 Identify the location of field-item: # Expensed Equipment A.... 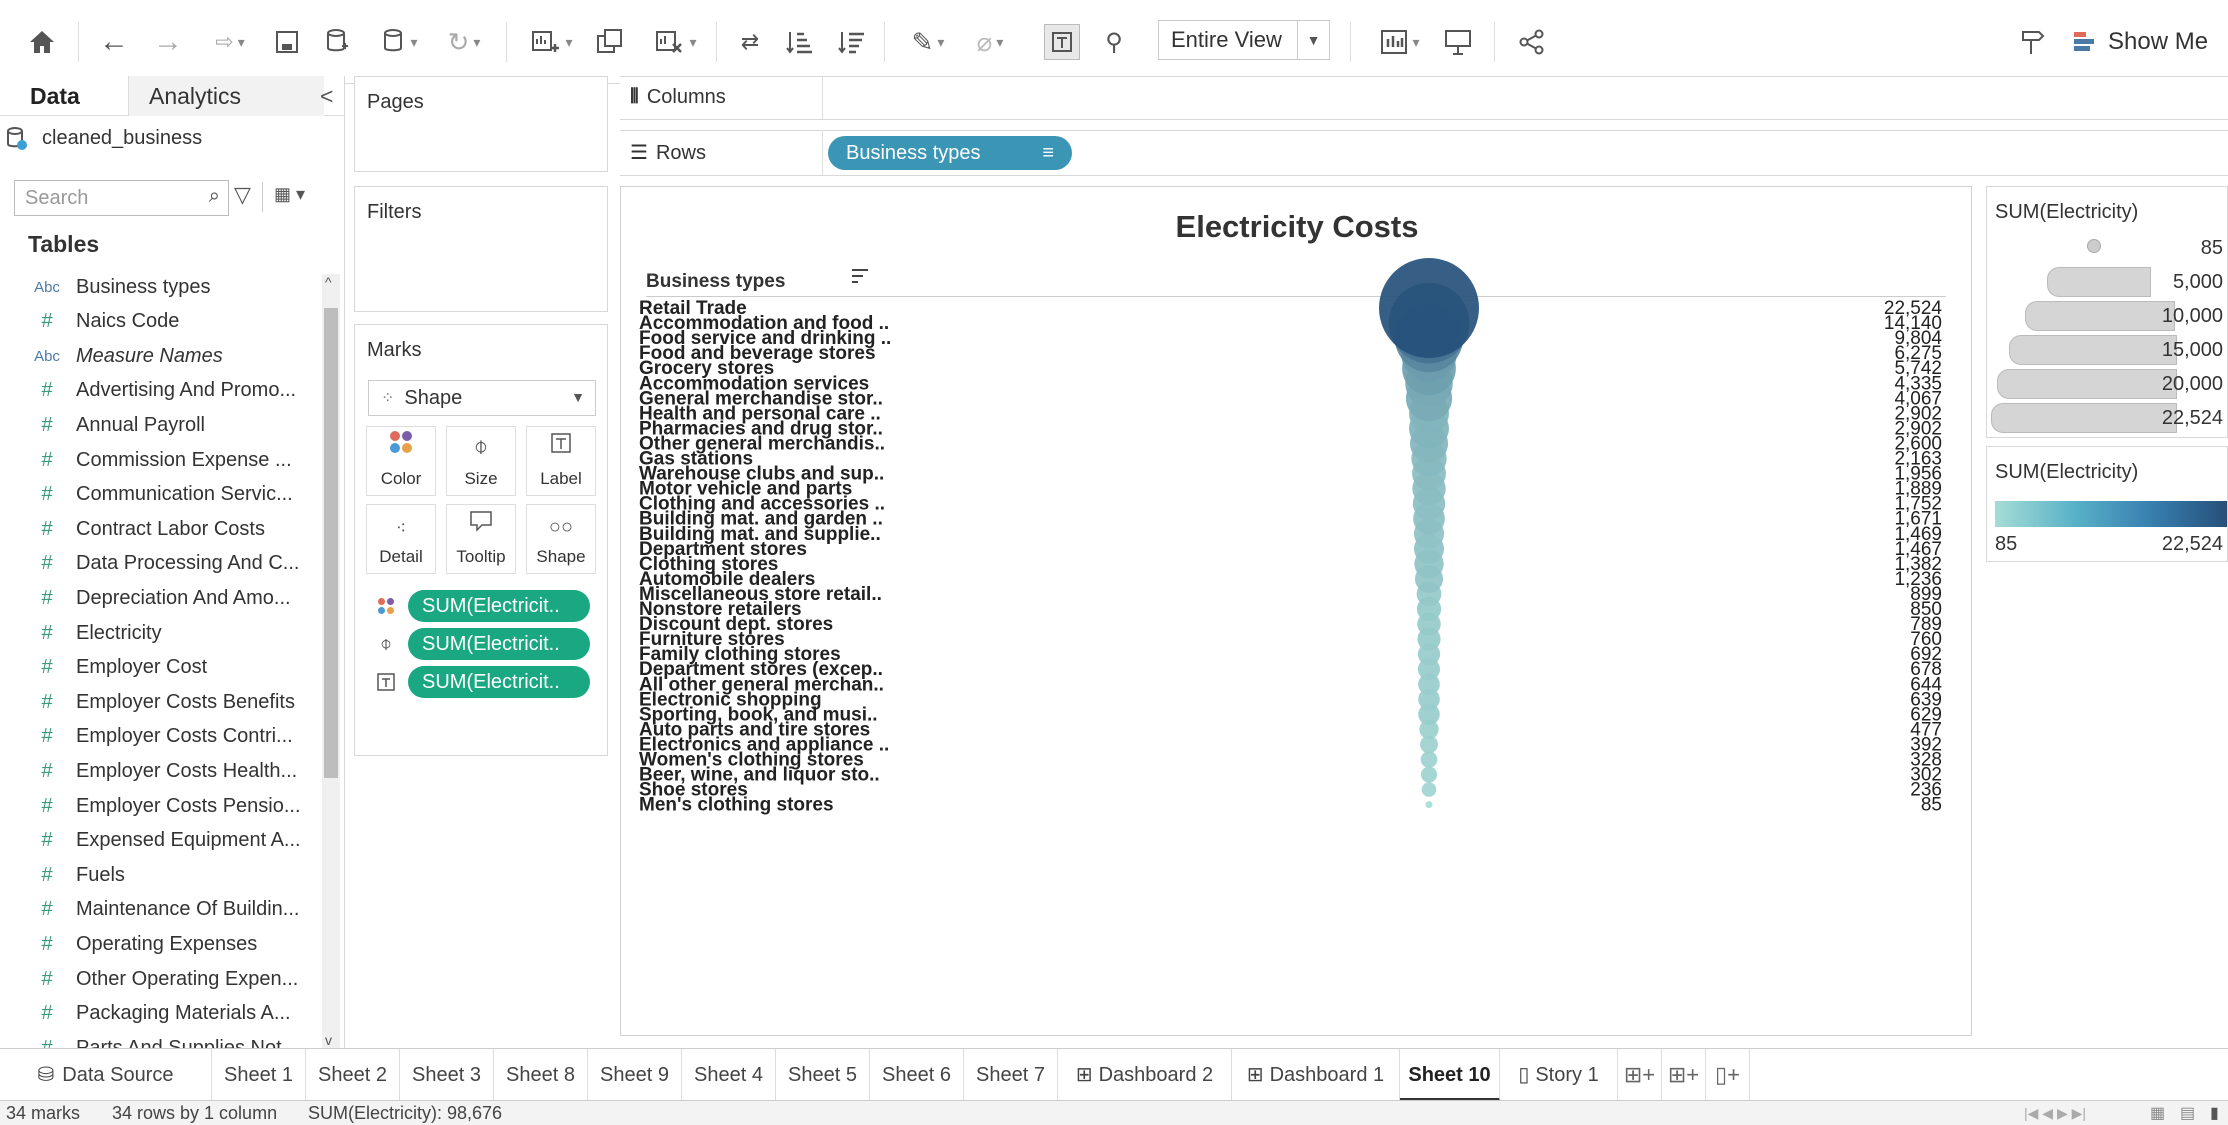
(160, 841).